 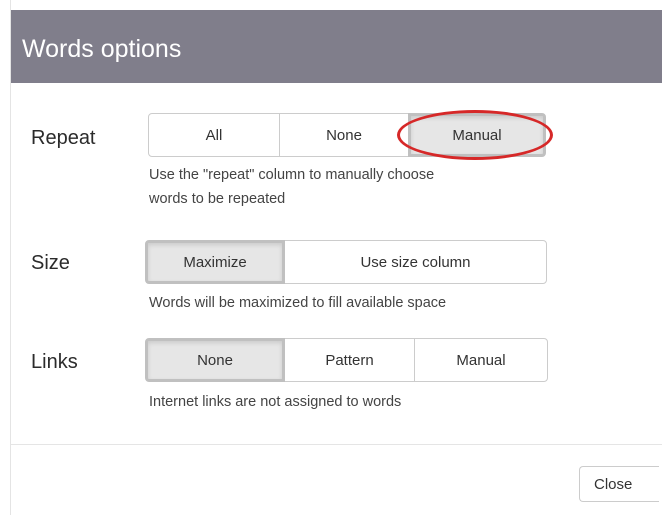 I want to click on size-option-maximize: Maximize, so click(x=215, y=262).